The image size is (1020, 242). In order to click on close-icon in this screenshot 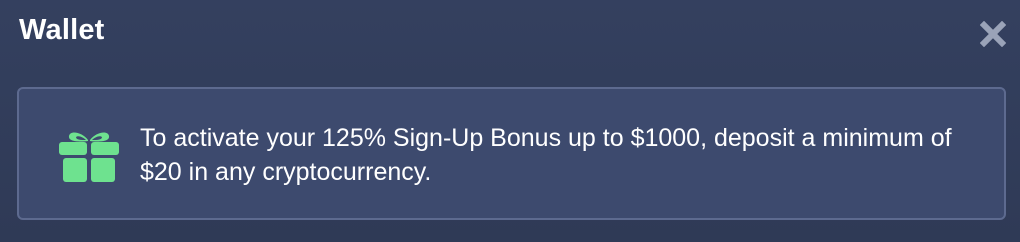, I will do `click(993, 34)`.